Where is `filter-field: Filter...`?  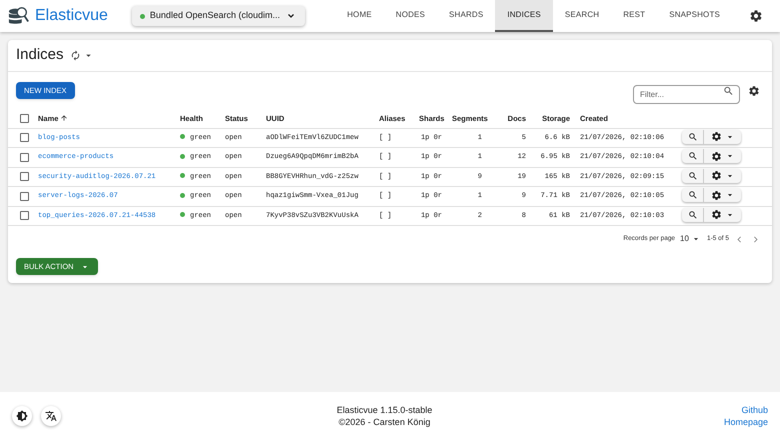
filter-field: Filter... is located at coordinates (686, 94).